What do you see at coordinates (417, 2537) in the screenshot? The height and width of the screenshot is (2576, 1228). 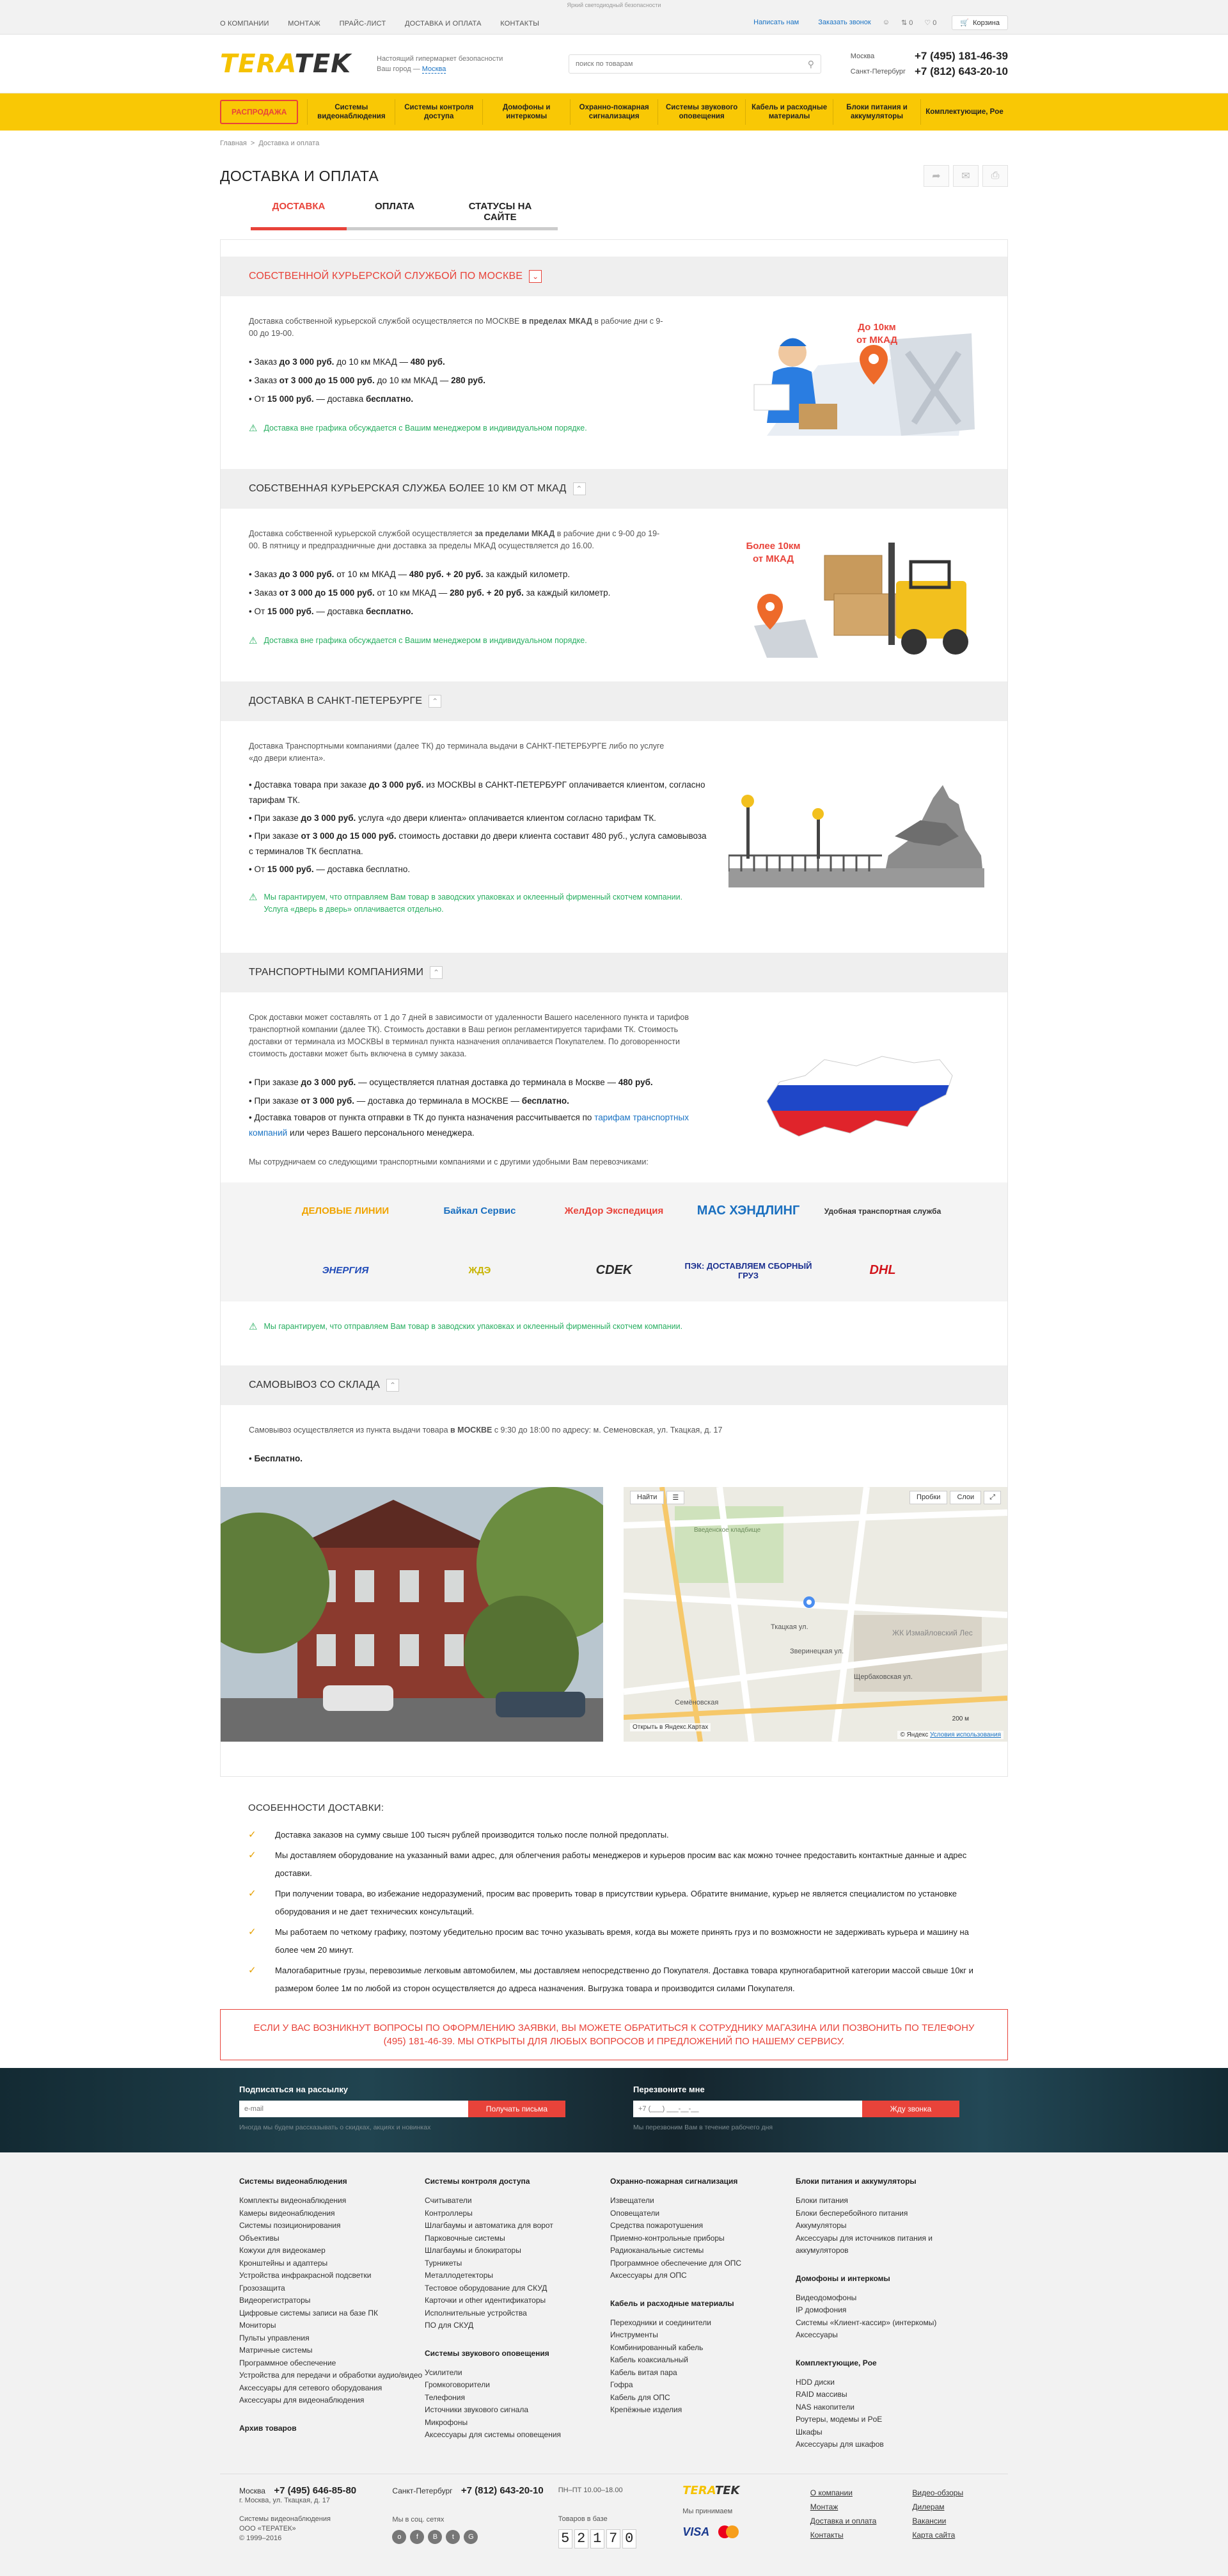 I see `facebook-icon: f` at bounding box center [417, 2537].